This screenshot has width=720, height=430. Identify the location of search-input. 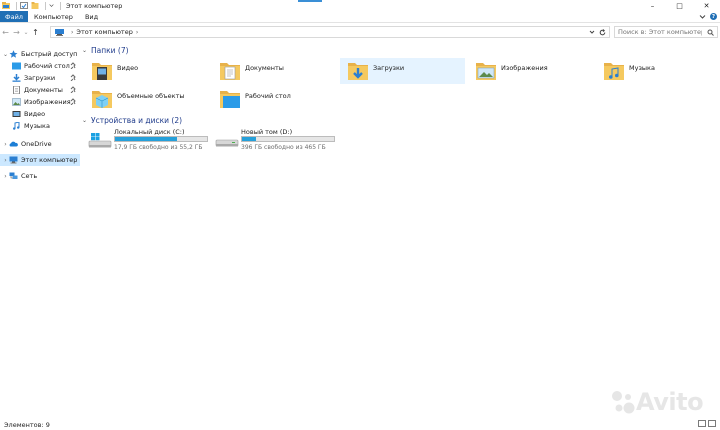
(660, 32).